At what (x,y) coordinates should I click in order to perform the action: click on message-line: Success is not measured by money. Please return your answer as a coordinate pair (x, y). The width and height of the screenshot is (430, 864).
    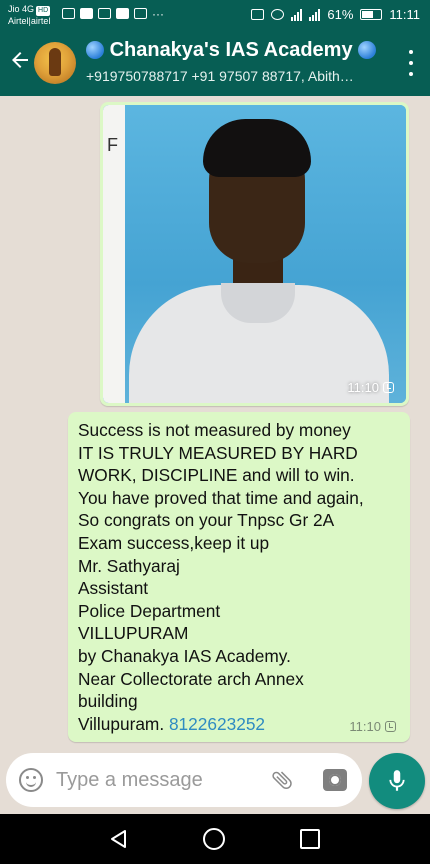
    Looking at the image, I should click on (214, 430).